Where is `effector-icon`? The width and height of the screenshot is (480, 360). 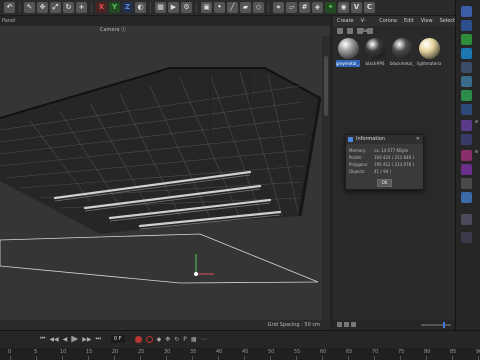
effector-icon is located at coordinates (466, 139).